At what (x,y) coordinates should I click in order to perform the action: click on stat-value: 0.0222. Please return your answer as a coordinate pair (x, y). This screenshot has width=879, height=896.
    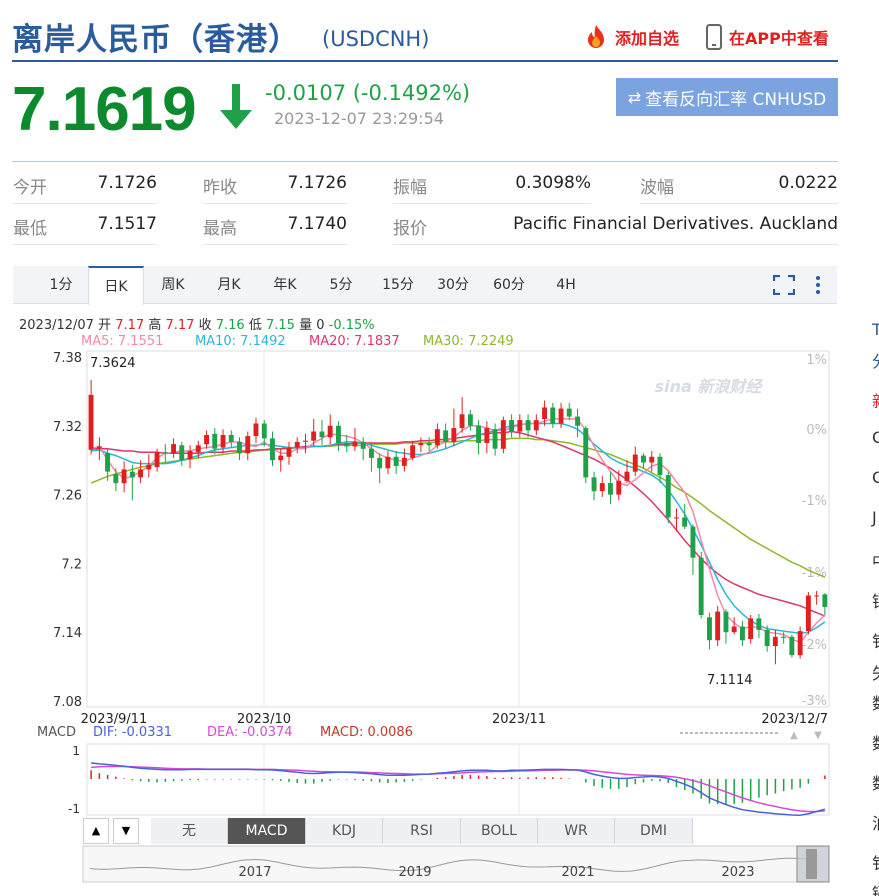
    Looking at the image, I should click on (808, 183).